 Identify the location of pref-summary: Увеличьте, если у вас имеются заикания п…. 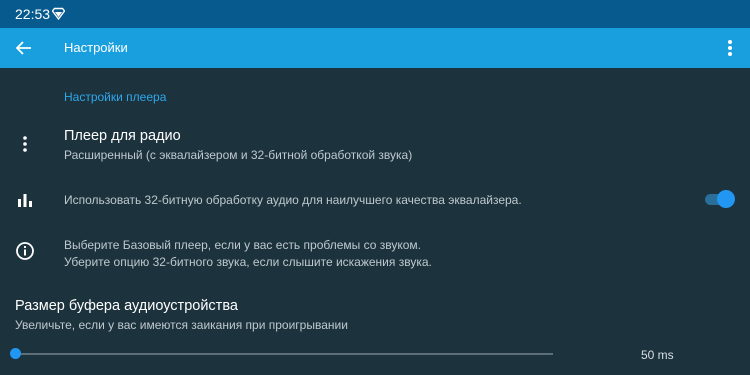
(181, 325).